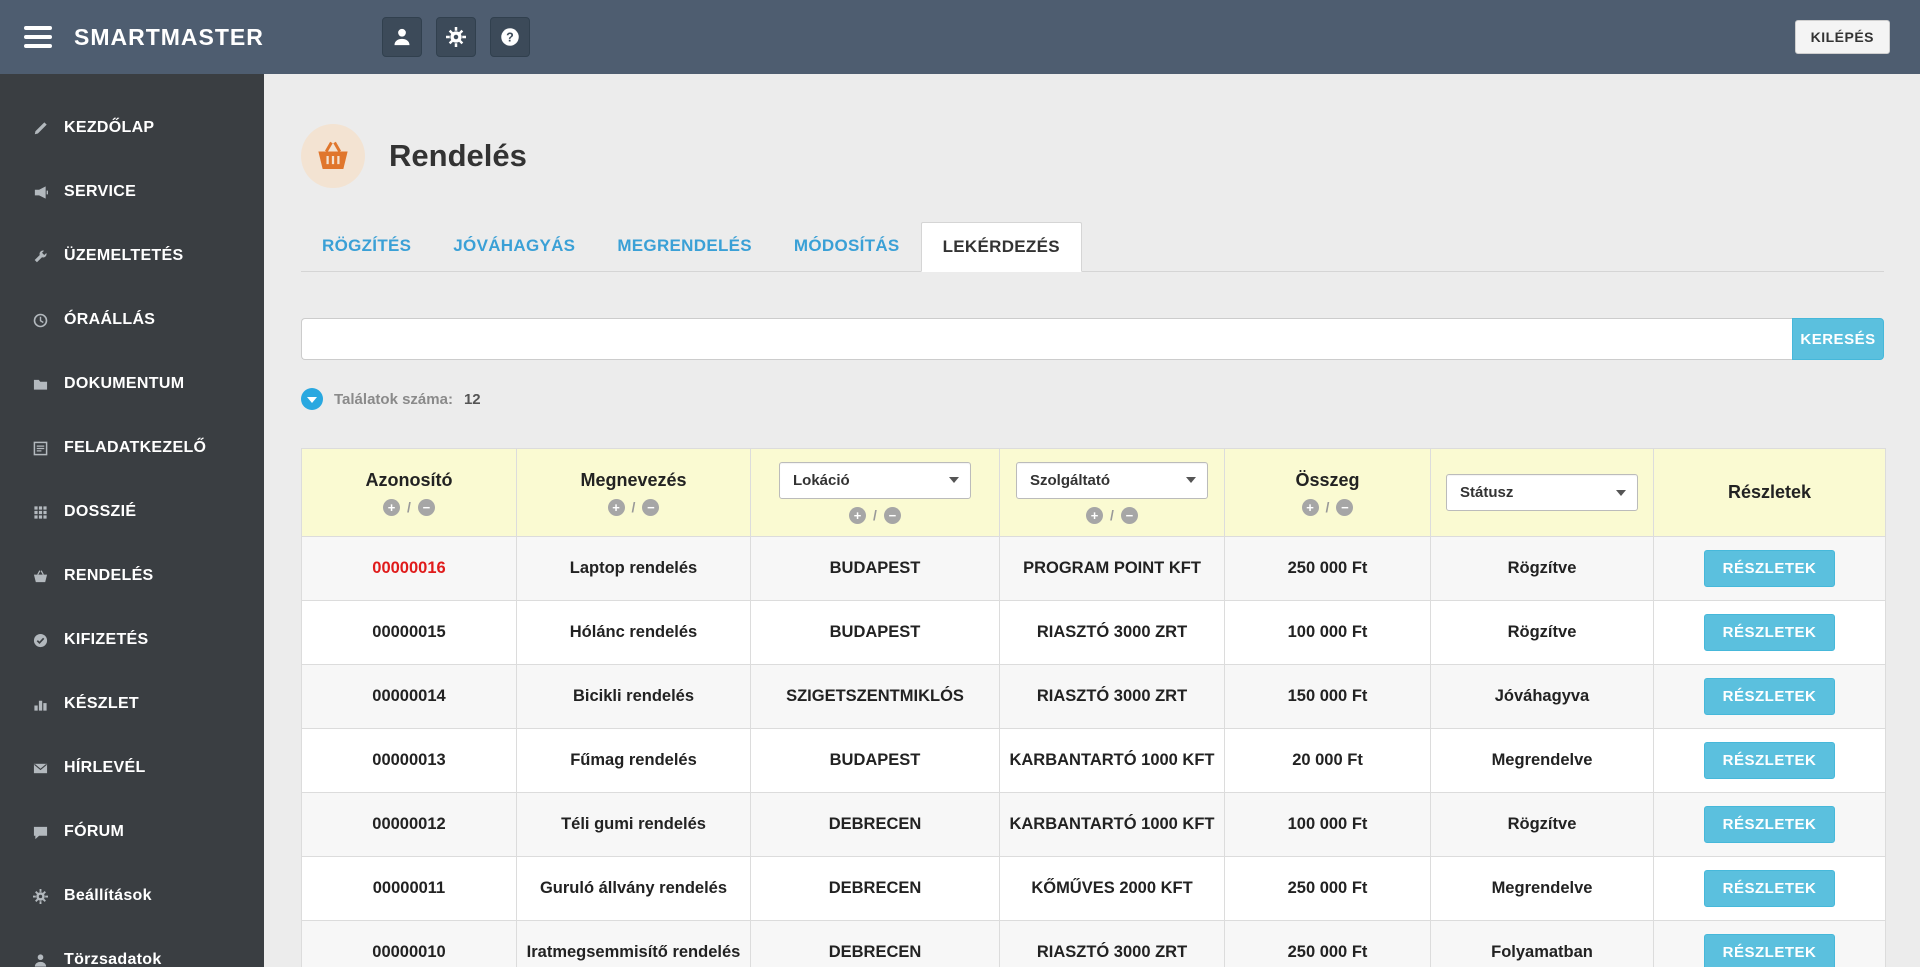 Image resolution: width=1920 pixels, height=967 pixels. What do you see at coordinates (132, 704) in the screenshot?
I see `sidebar-item-keszlet: KÉSZLET` at bounding box center [132, 704].